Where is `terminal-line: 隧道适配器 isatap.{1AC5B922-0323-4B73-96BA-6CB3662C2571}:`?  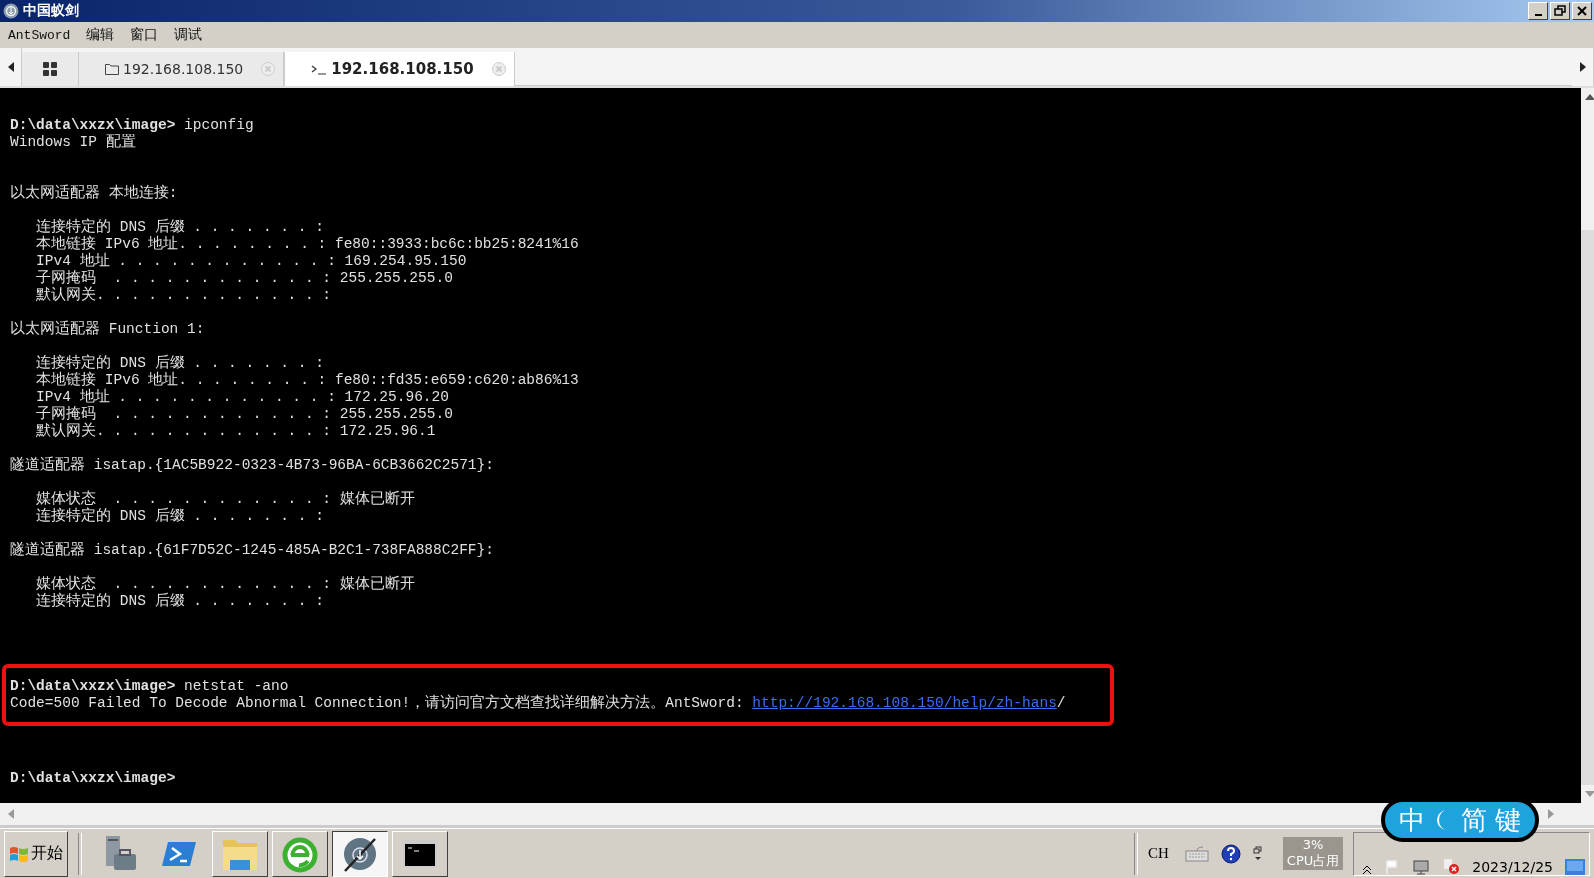 terminal-line: 隧道适配器 isatap.{1AC5B922-0323-4B73-96BA-6CB3662C2571}: is located at coordinates (252, 465).